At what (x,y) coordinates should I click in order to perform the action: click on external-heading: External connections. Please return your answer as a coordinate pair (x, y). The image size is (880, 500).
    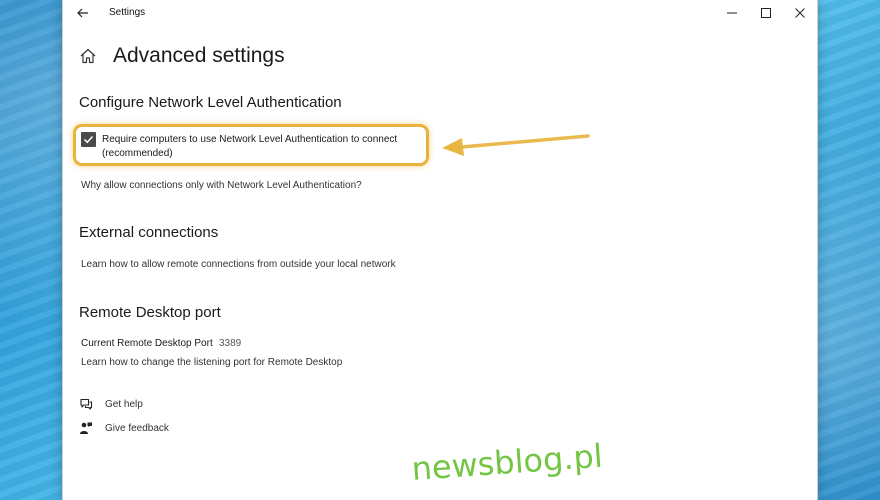
    Looking at the image, I should click on (149, 232).